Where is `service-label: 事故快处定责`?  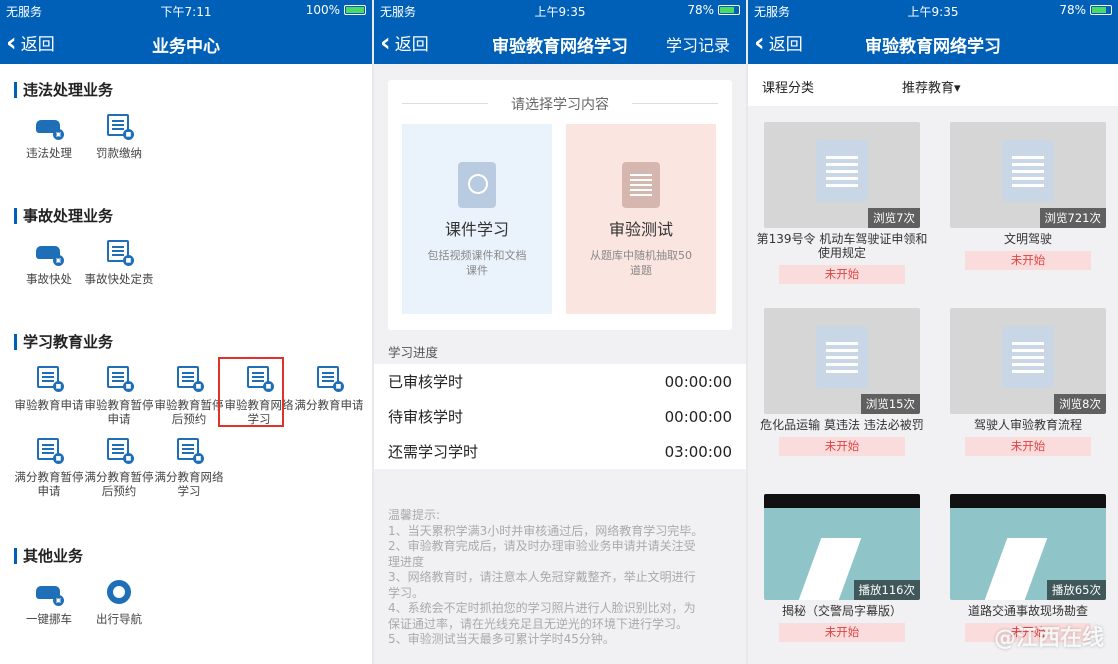 service-label: 事故快处定责 is located at coordinates (119, 279).